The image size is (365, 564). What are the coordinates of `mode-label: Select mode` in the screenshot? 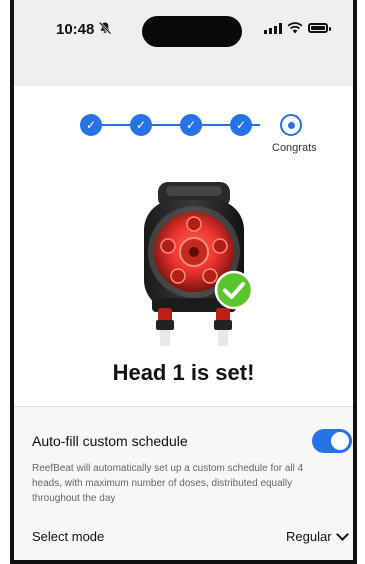 It's located at (68, 536).